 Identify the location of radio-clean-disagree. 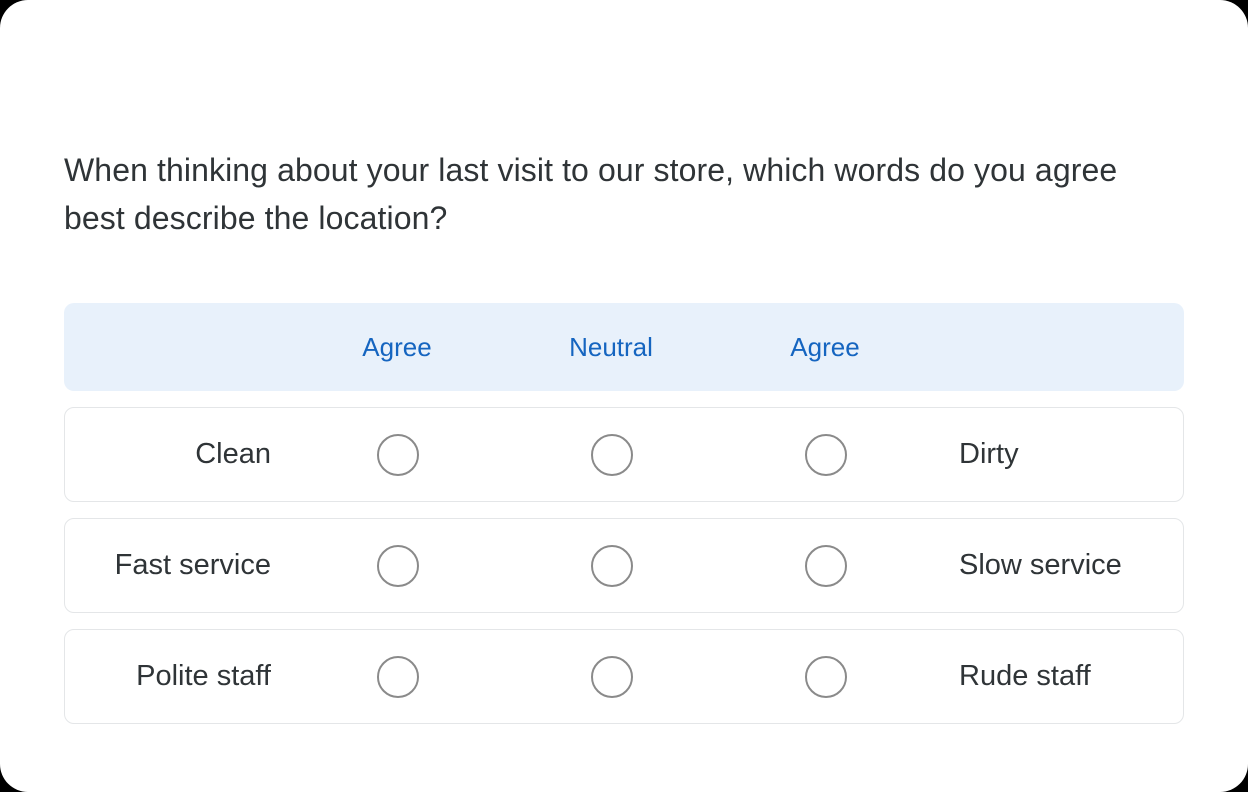
(826, 454).